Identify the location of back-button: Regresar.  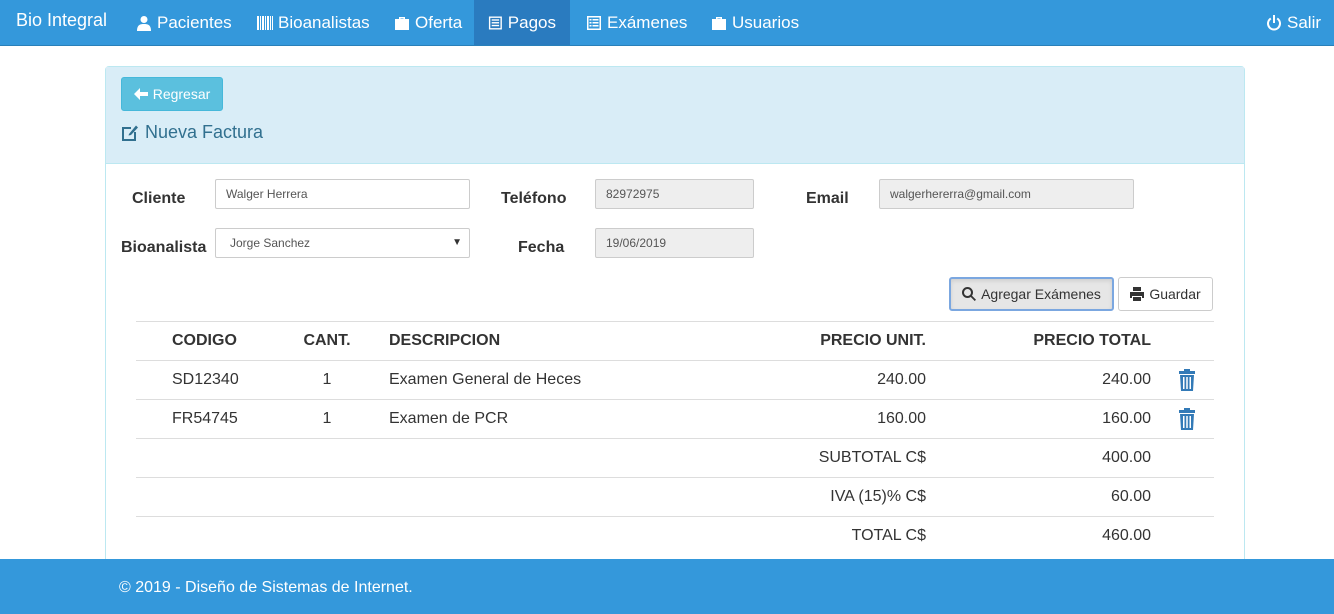
(172, 94).